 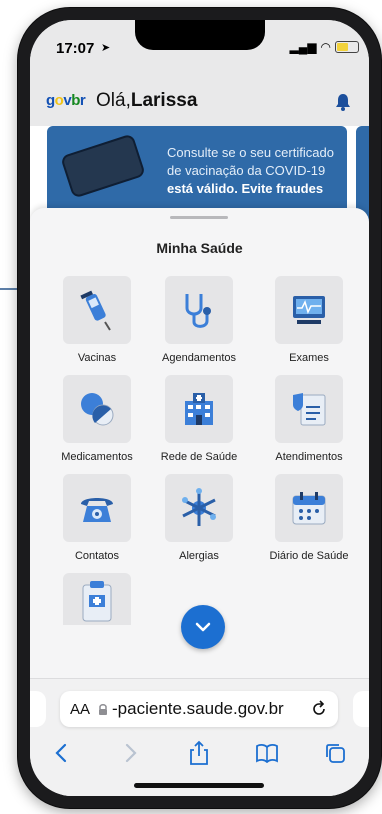 I want to click on tile-agendamentos: Agendamentos, so click(x=199, y=320).